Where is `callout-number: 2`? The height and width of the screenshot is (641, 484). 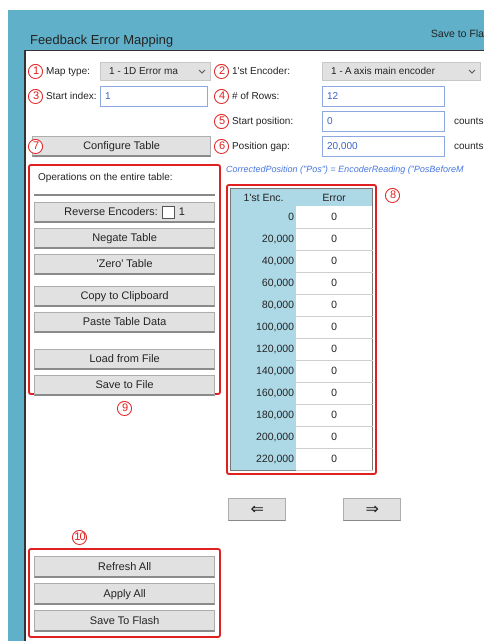
callout-number: 2 is located at coordinates (221, 71).